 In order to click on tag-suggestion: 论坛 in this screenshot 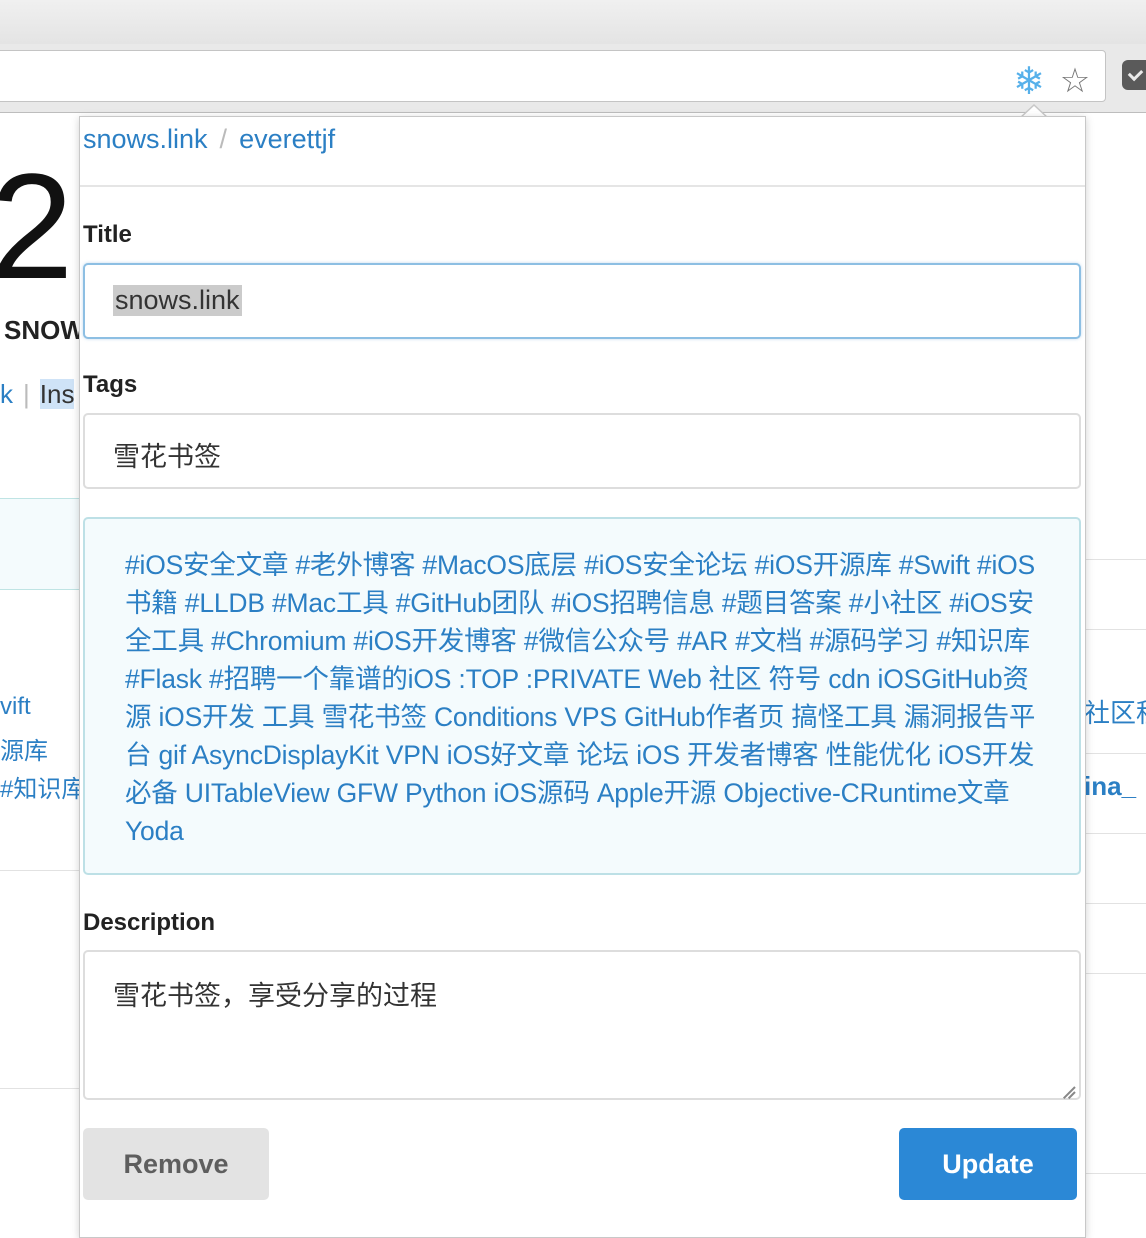, I will do `click(602, 755)`.